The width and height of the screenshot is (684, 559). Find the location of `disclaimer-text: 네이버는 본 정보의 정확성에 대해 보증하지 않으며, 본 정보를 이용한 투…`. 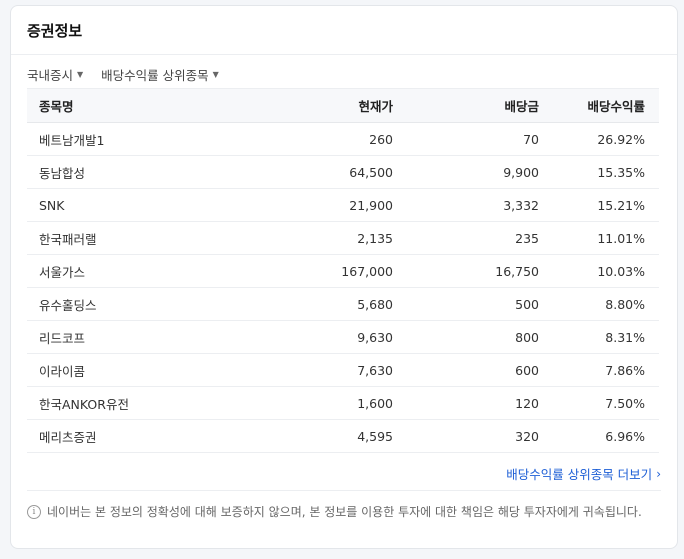

disclaimer-text: 네이버는 본 정보의 정확성에 대해 보증하지 않으며, 본 정보를 이용한 투… is located at coordinates (344, 512).